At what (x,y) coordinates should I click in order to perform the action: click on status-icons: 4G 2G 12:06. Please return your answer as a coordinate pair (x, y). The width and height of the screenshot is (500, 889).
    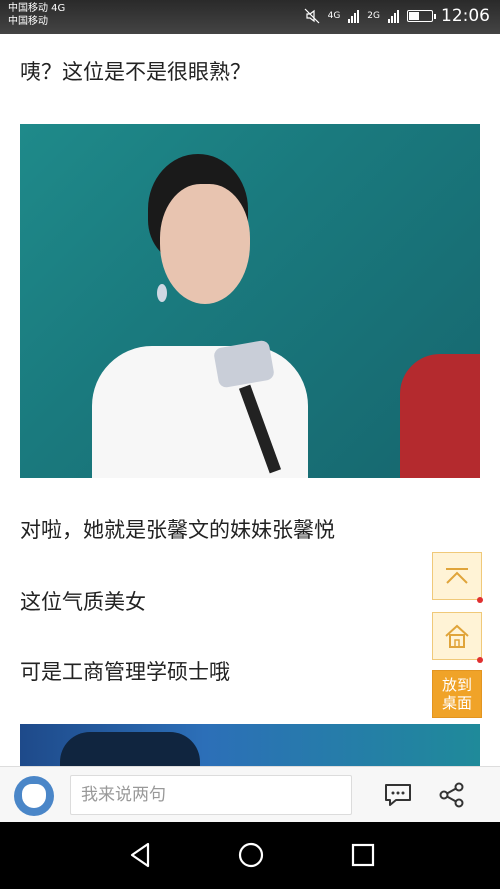
    Looking at the image, I should click on (397, 16).